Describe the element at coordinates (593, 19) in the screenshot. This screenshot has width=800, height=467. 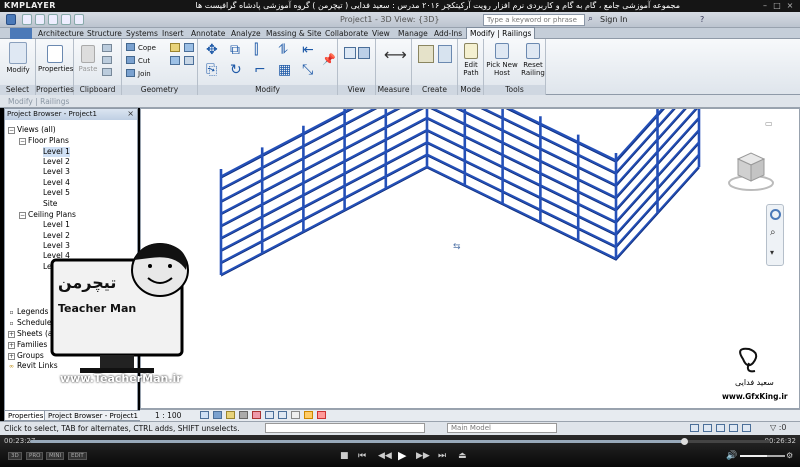
I see `binoculars-icon: ⌕` at that location.